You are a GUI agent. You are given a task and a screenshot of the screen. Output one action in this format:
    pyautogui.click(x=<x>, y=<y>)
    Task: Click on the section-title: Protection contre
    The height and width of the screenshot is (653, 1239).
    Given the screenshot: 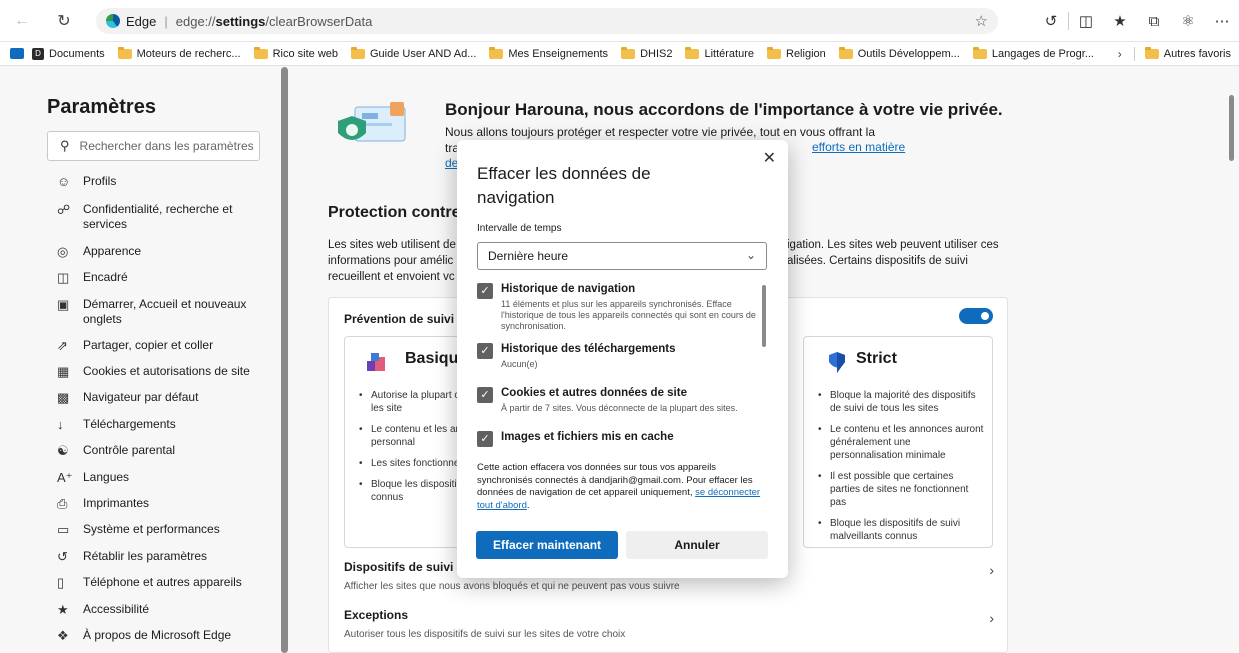 What is the action you would take?
    pyautogui.click(x=394, y=212)
    